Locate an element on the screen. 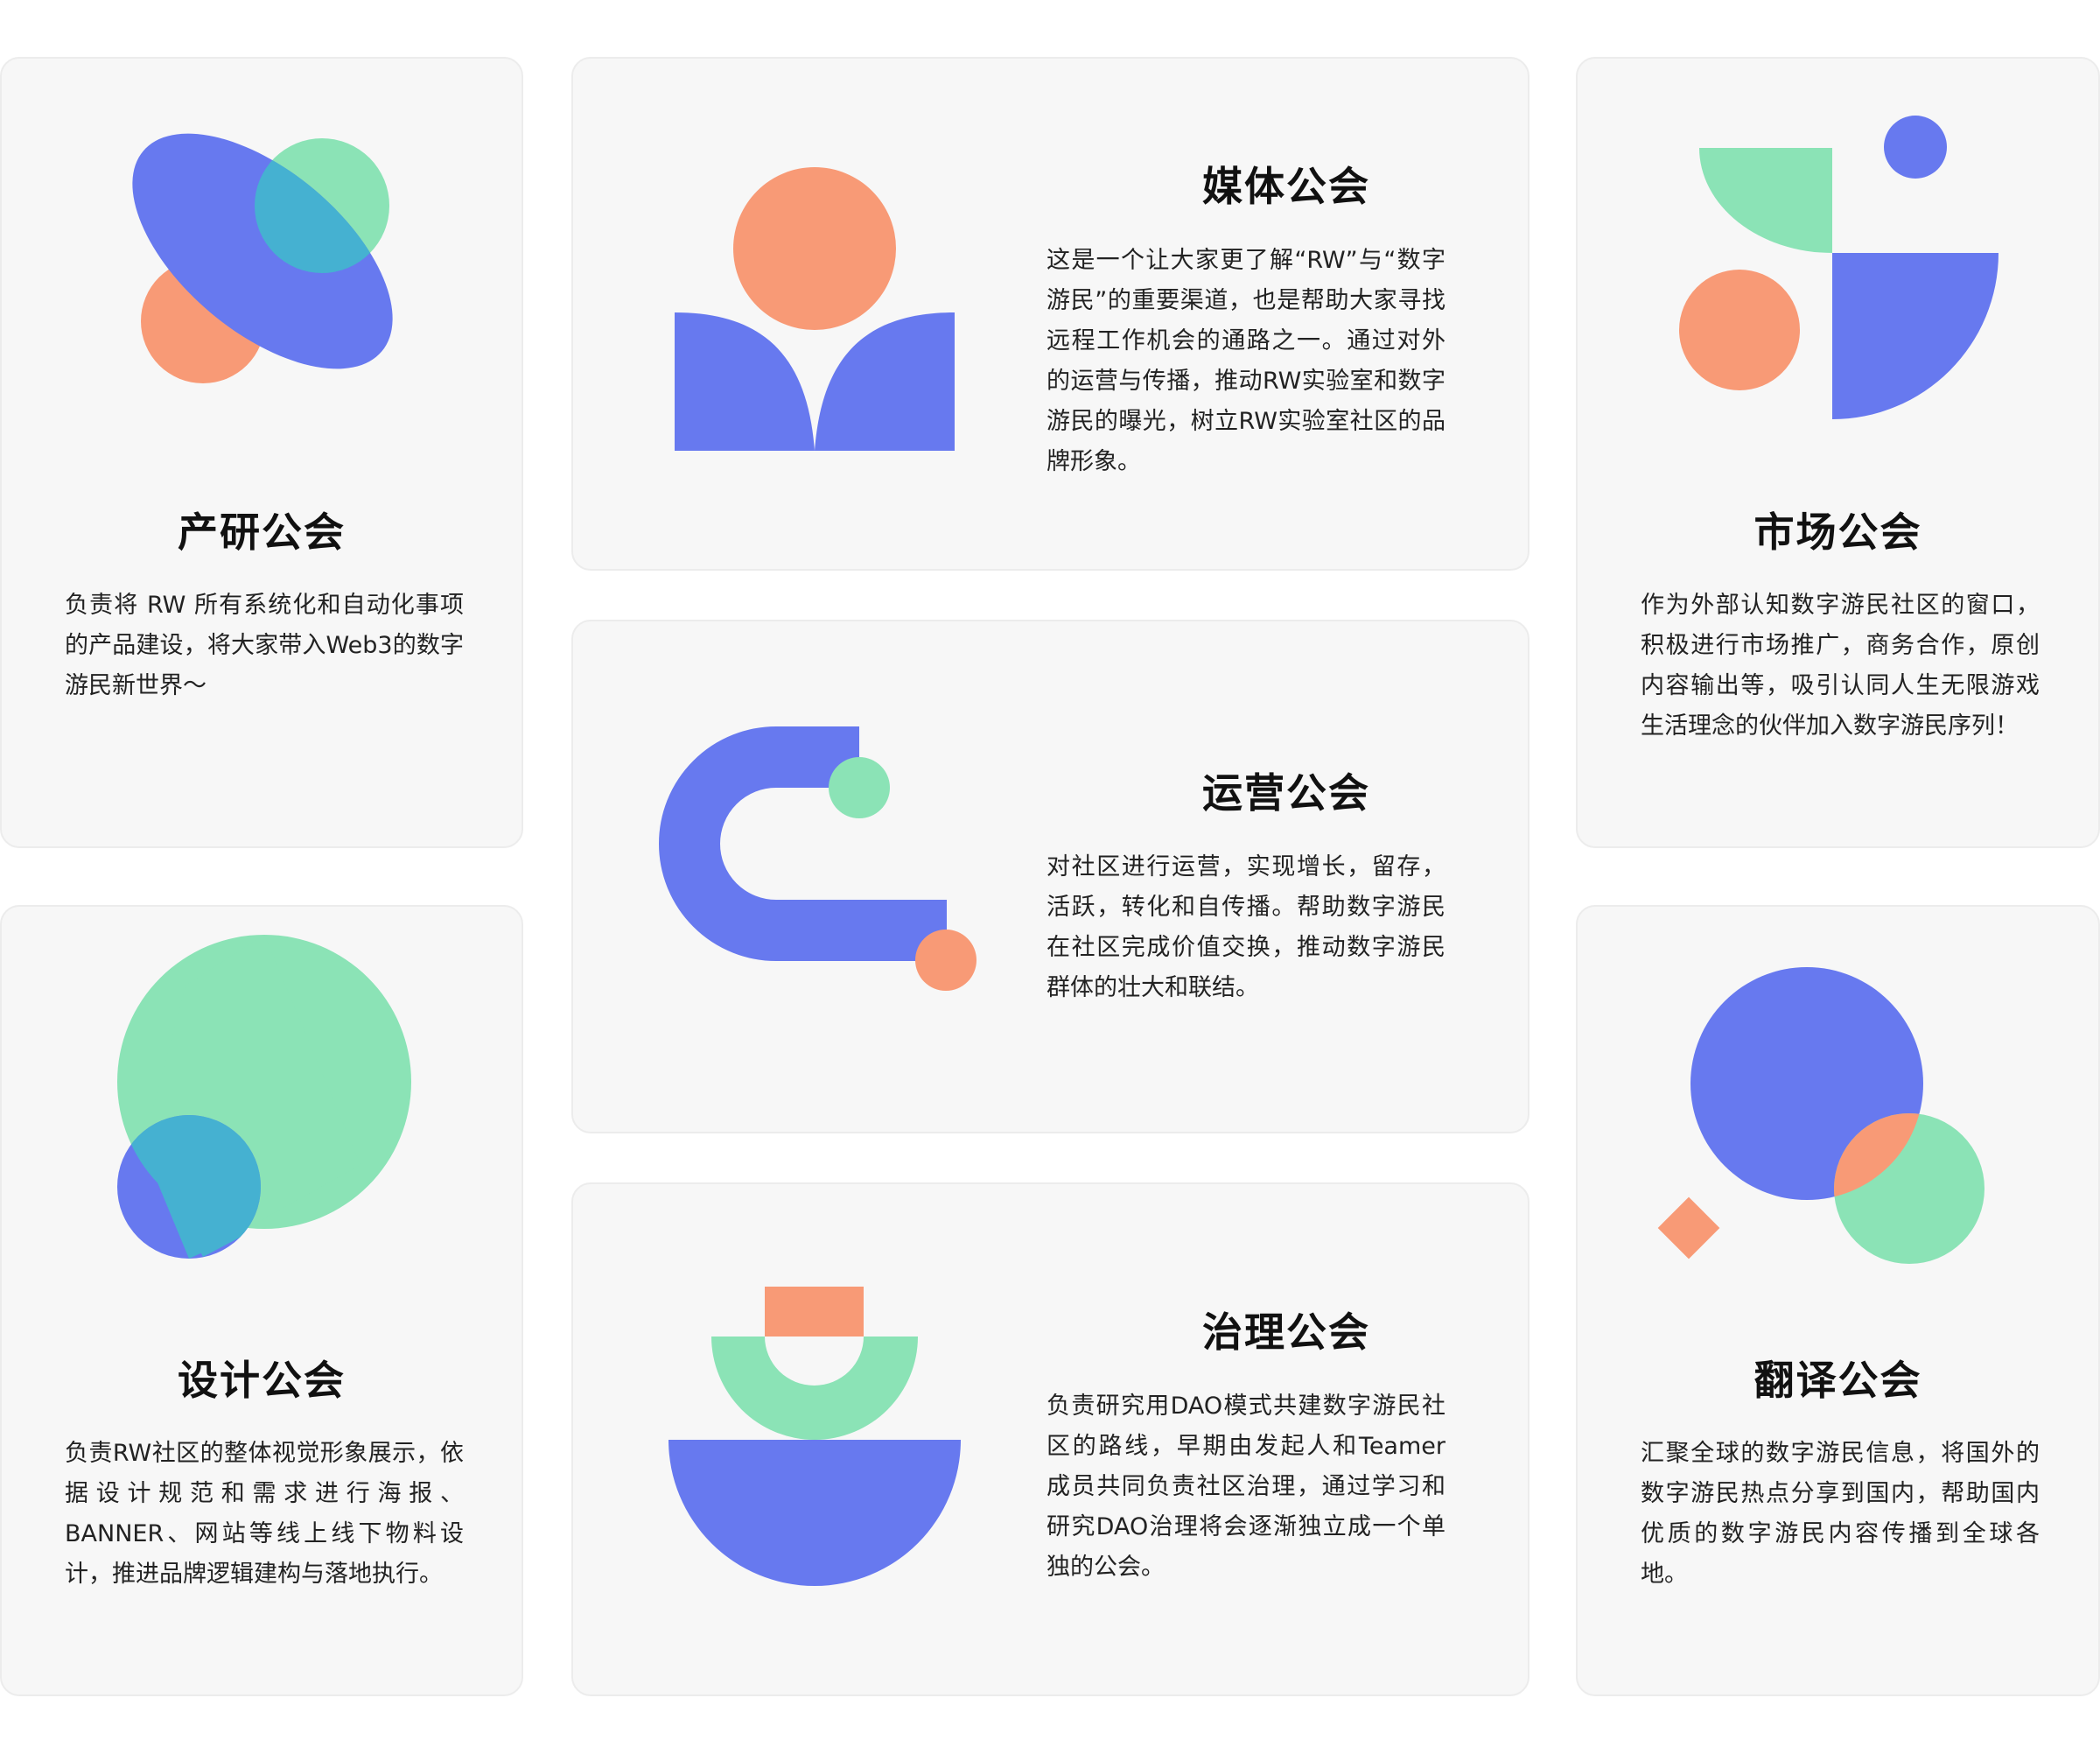 The image size is (2100, 1754). person-book-icon is located at coordinates (815, 309).